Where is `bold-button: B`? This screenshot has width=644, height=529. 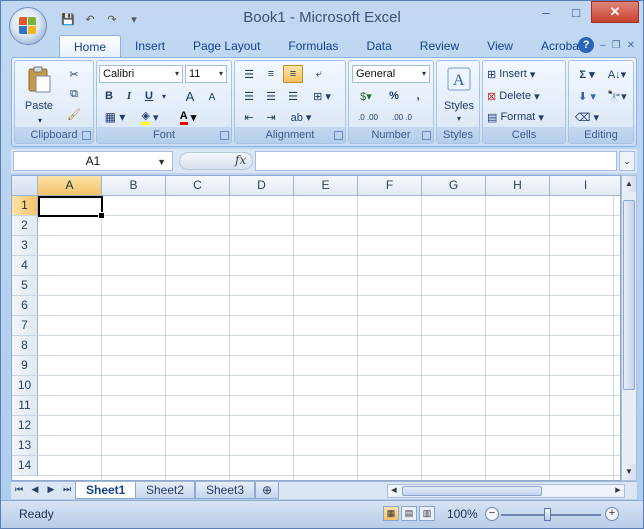 bold-button: B is located at coordinates (109, 96).